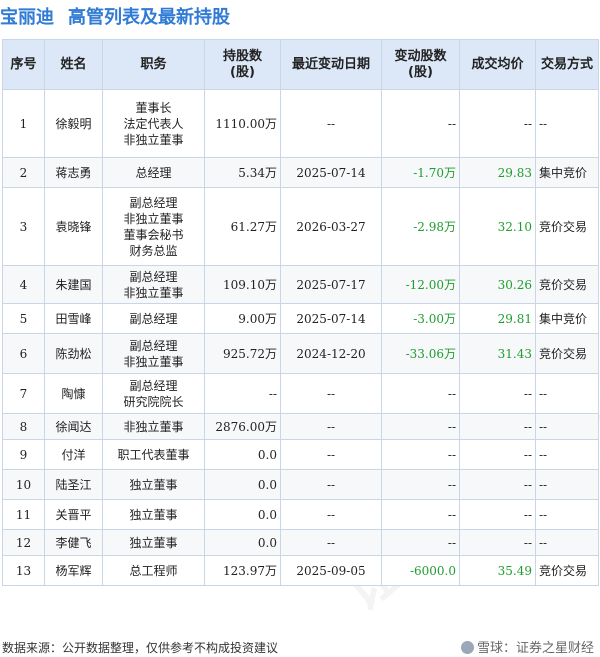  I want to click on last-change-date: 2024-12-20, so click(331, 353).